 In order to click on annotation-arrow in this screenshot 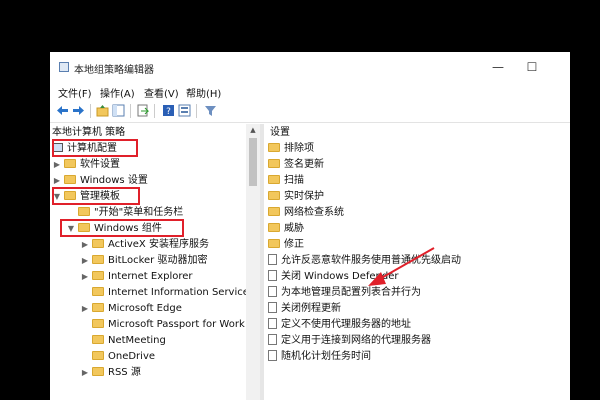, I will do `click(401, 266)`.